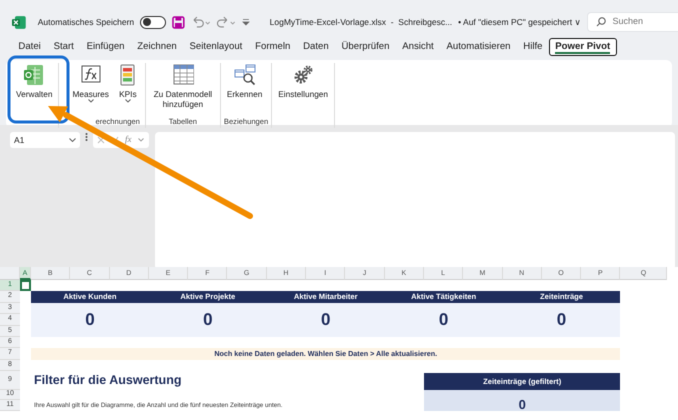  I want to click on menu-tab: Ansicht, so click(418, 47).